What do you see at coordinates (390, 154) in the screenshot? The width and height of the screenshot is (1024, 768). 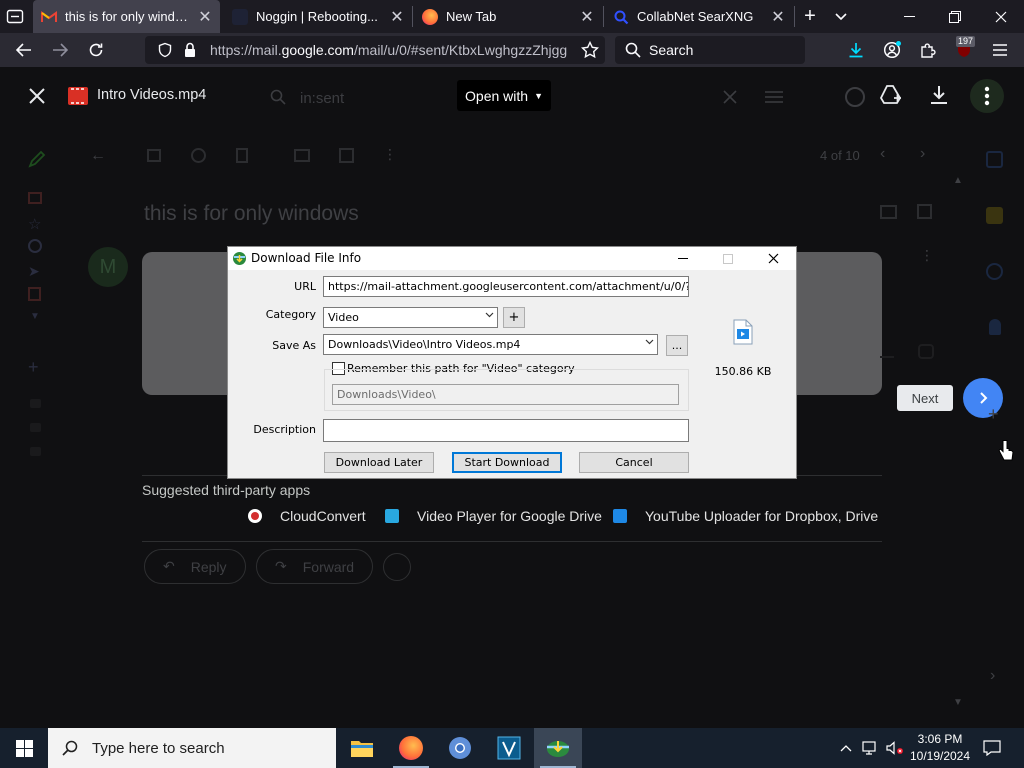 I see `email-more-icon: ⋮` at bounding box center [390, 154].